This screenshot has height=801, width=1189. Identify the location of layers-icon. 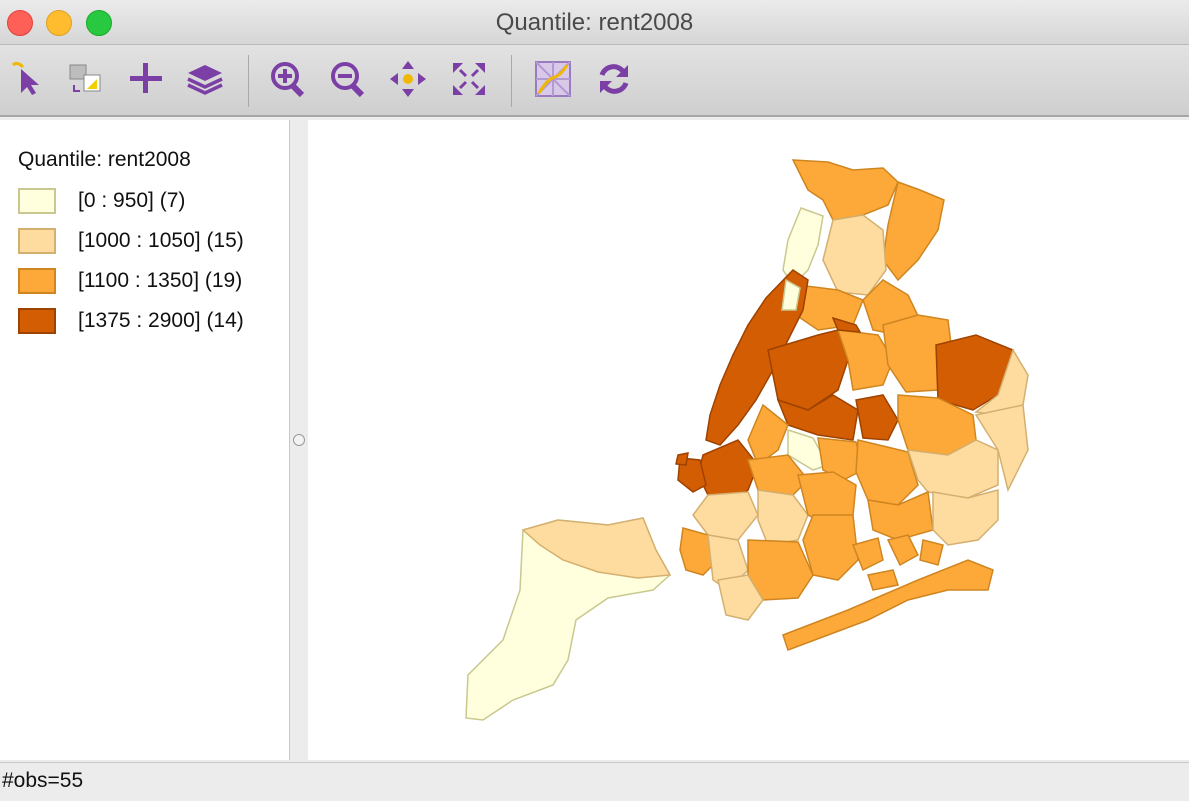
(205, 79).